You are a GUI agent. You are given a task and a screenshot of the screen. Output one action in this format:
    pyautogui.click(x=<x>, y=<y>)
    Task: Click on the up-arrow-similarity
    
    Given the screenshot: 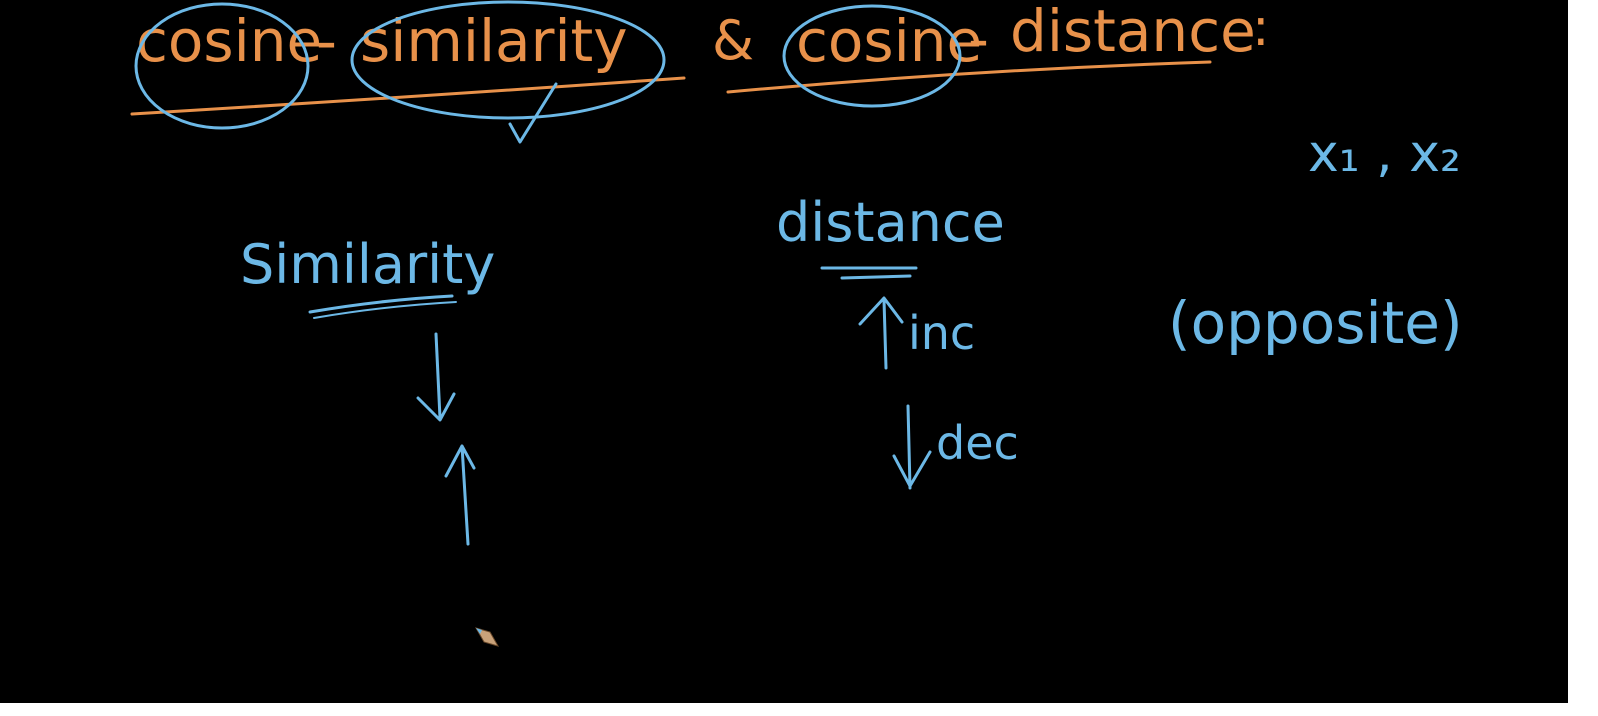 What is the action you would take?
    pyautogui.click(x=460, y=495)
    